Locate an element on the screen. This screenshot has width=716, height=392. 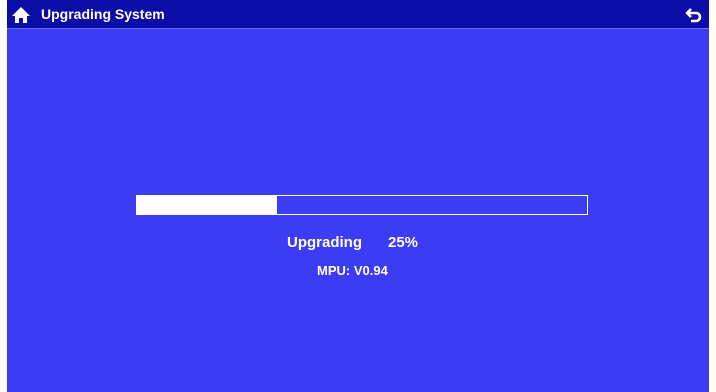
upgrade-status: Upgrading 25% is located at coordinates (352, 242).